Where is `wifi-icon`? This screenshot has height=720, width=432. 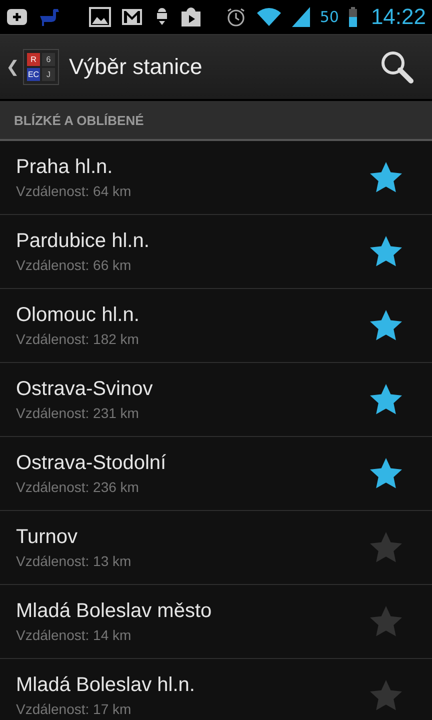
wifi-icon is located at coordinates (269, 17).